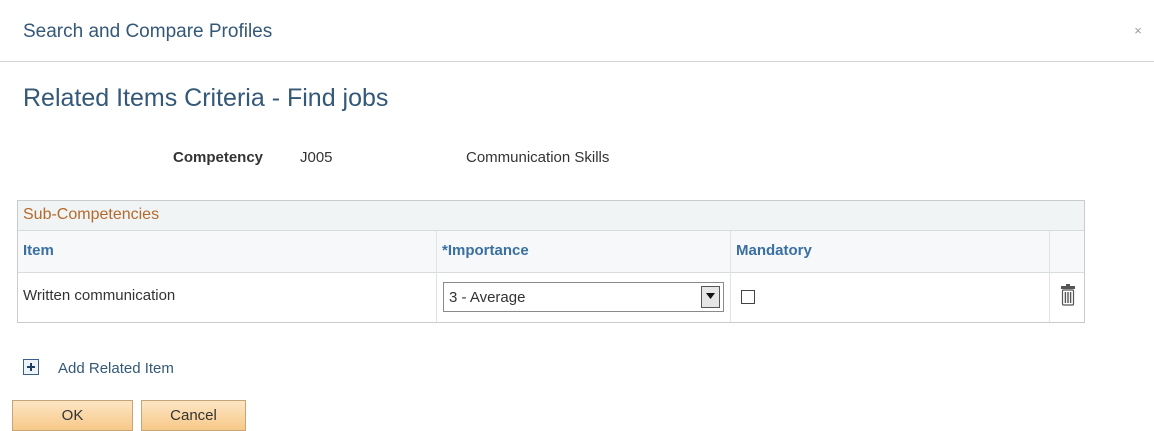  I want to click on page-title: Related Items Criteria - Find jobs, so click(206, 98).